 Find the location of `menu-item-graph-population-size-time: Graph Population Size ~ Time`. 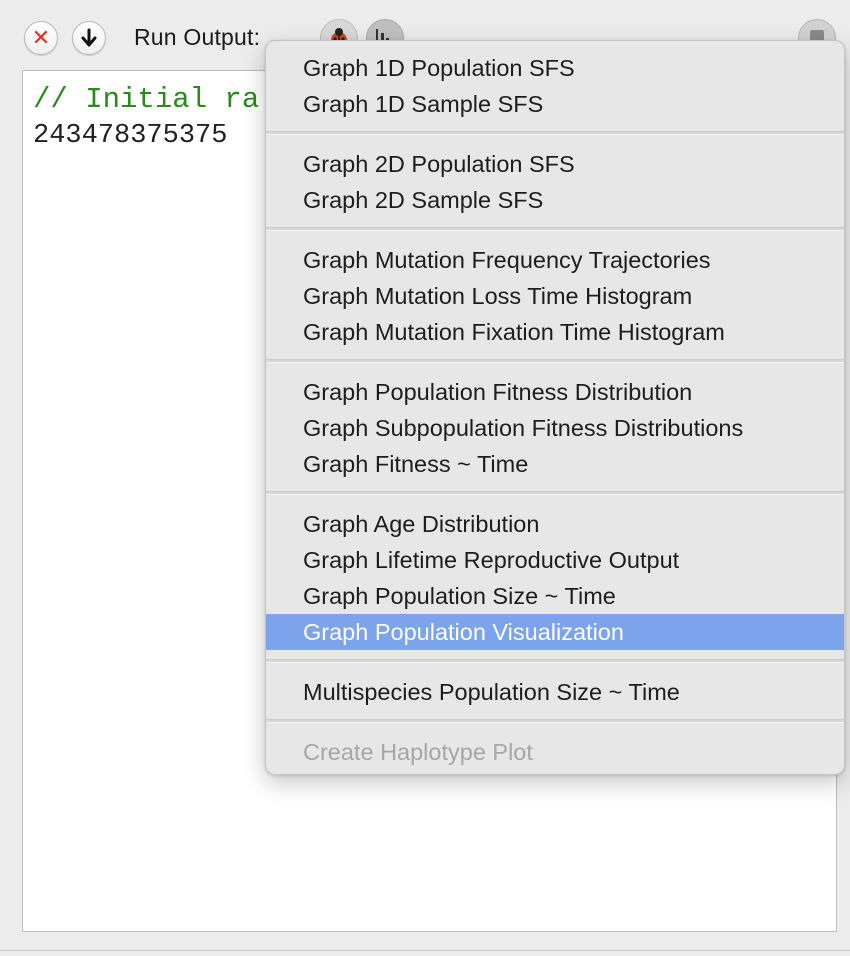

menu-item-graph-population-size-time: Graph Population Size ~ Time is located at coordinates (555, 596).